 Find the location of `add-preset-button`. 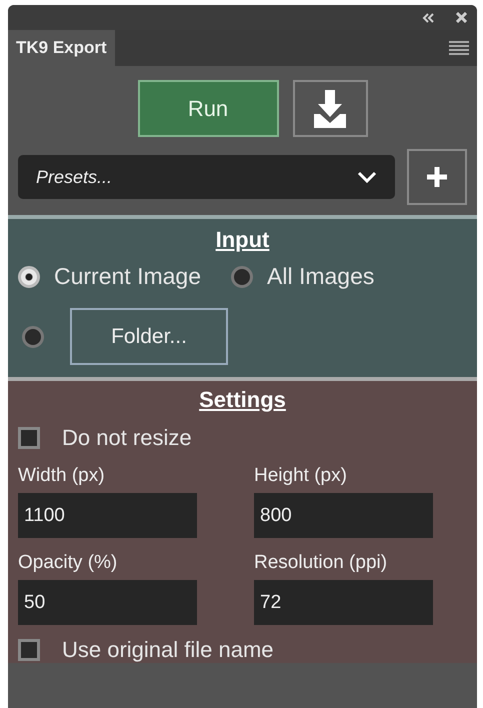

add-preset-button is located at coordinates (437, 177).